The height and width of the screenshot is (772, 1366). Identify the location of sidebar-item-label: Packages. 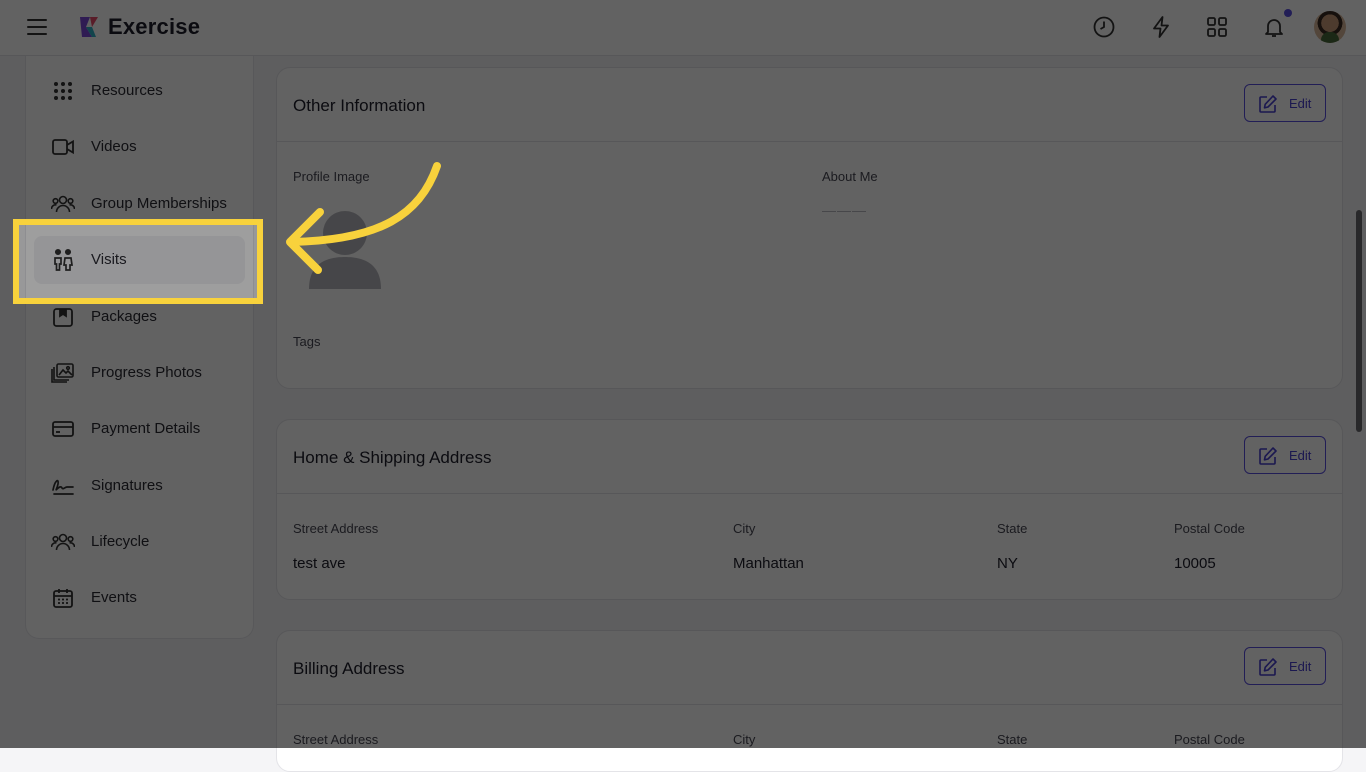
(124, 316).